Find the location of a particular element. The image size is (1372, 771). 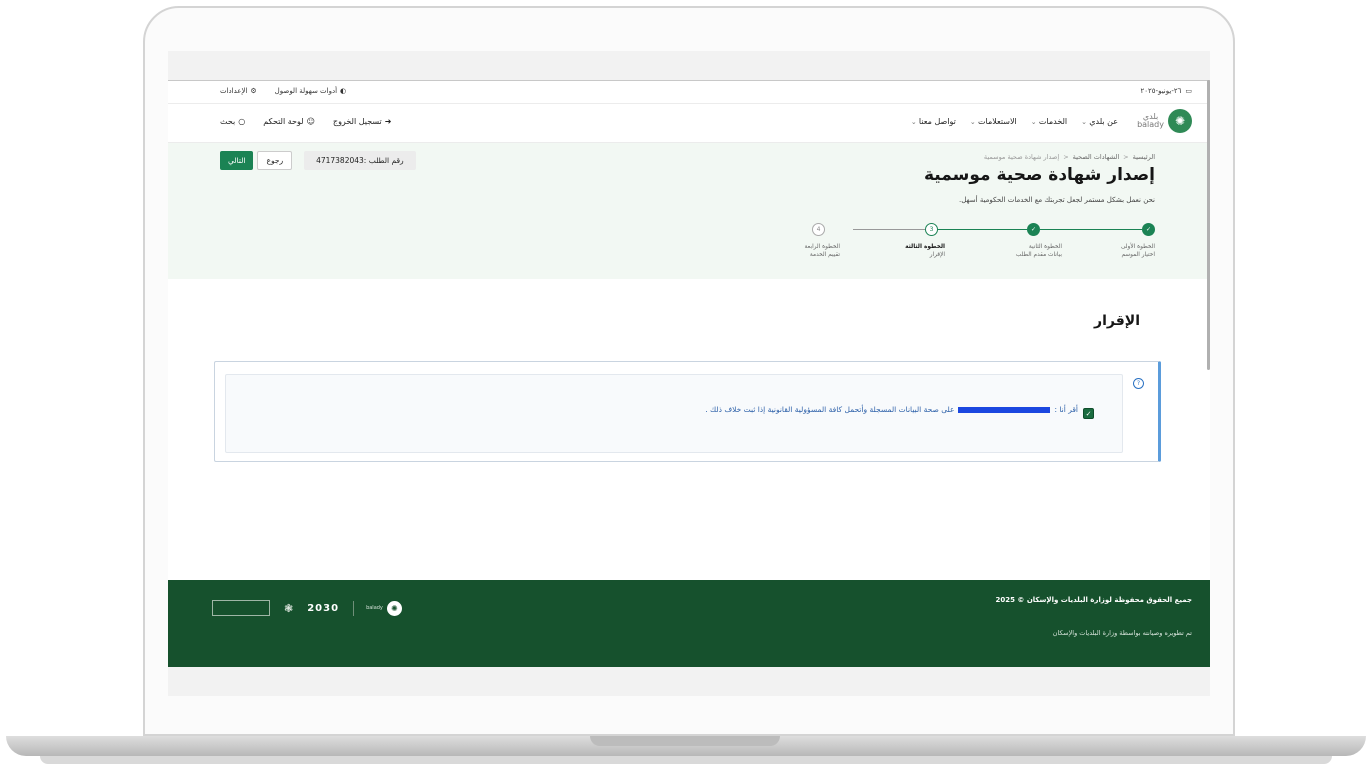

step-1-name: اختيار الموسم is located at coordinates (1138, 255).